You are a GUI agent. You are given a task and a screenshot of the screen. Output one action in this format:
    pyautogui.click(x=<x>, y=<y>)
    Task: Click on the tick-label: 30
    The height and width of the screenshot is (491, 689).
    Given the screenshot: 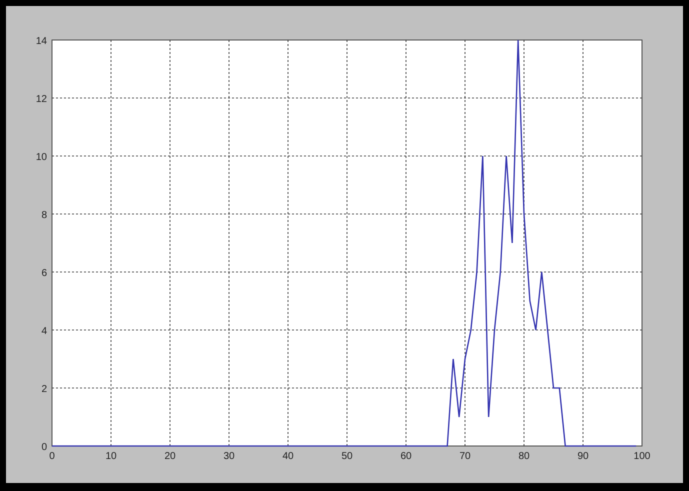 What is the action you would take?
    pyautogui.click(x=229, y=456)
    